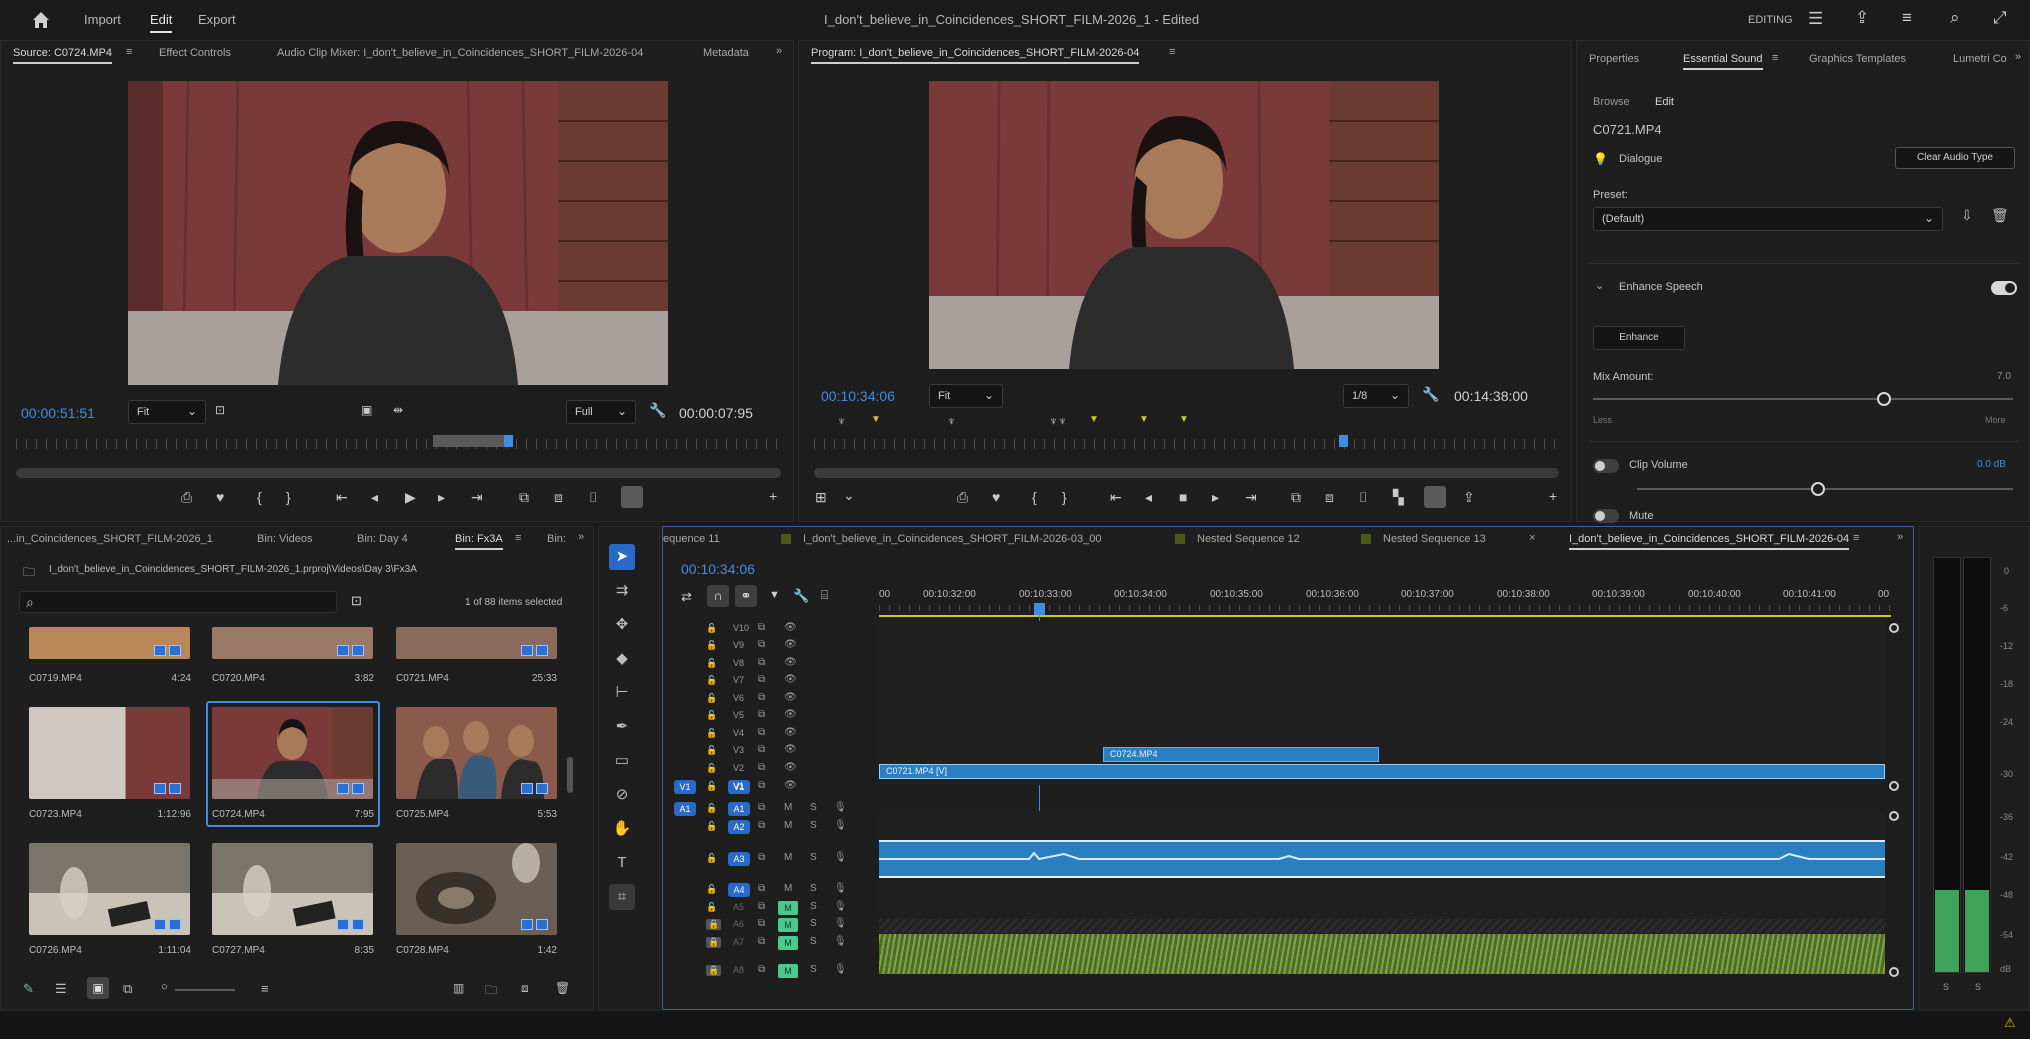 The image size is (2030, 1039). I want to click on timeline-clip-a7, so click(1382, 954).